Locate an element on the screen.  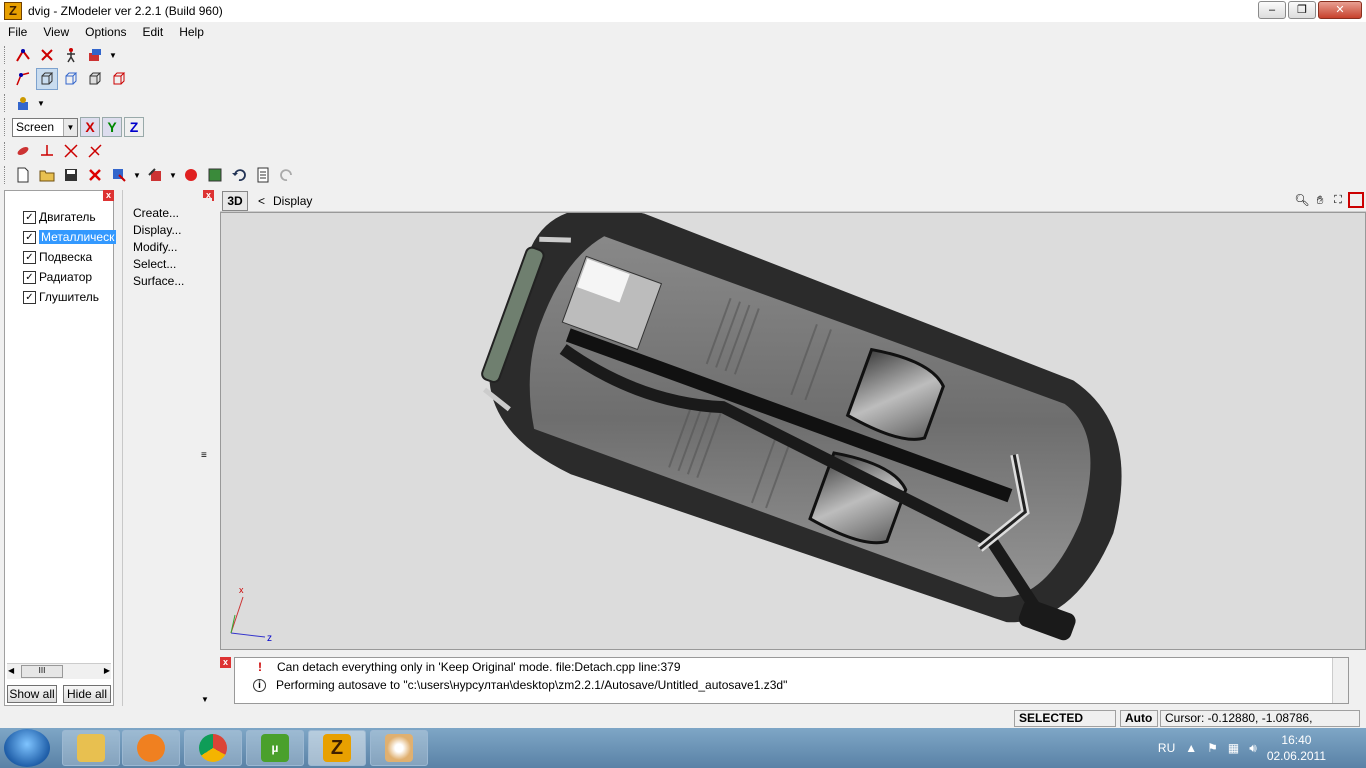
scroll-thumb: III is located at coordinates (42, 671).